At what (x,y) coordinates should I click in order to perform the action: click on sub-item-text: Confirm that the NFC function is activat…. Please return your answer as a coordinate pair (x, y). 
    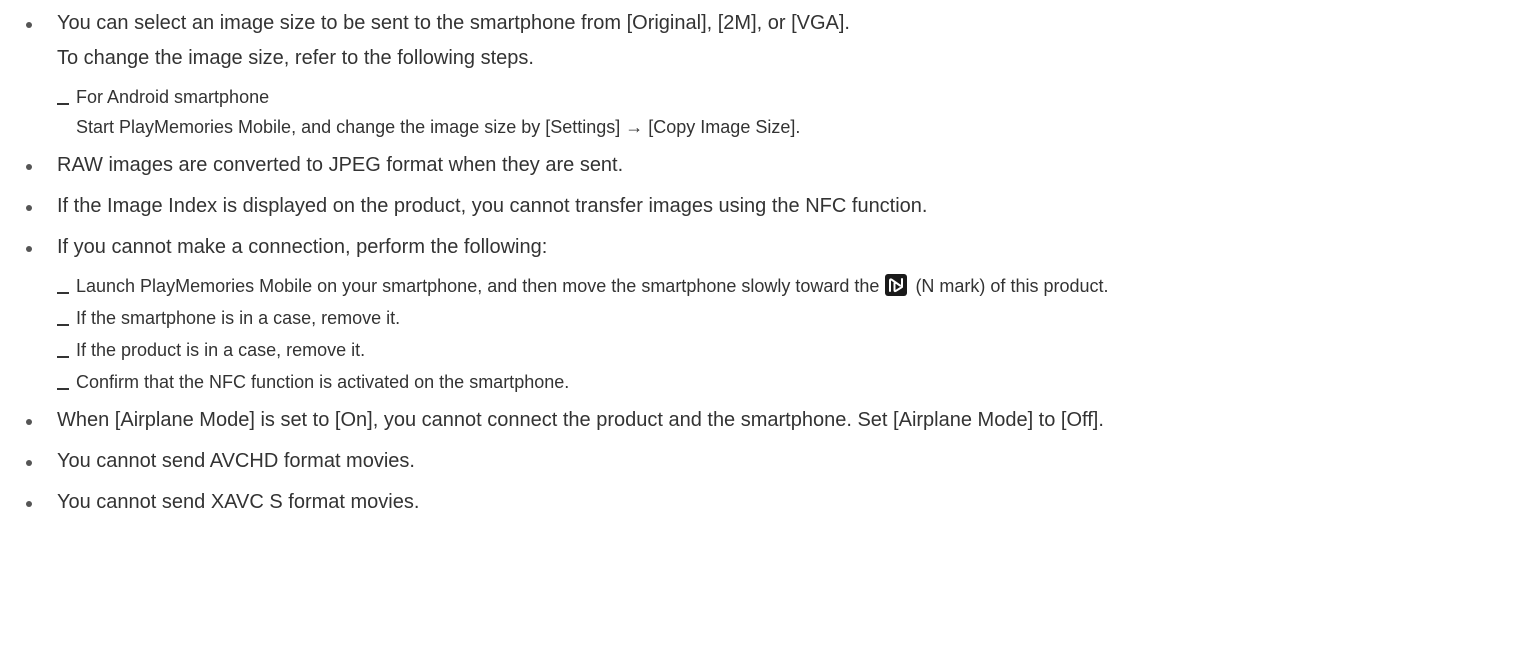
    Looking at the image, I should click on (323, 382).